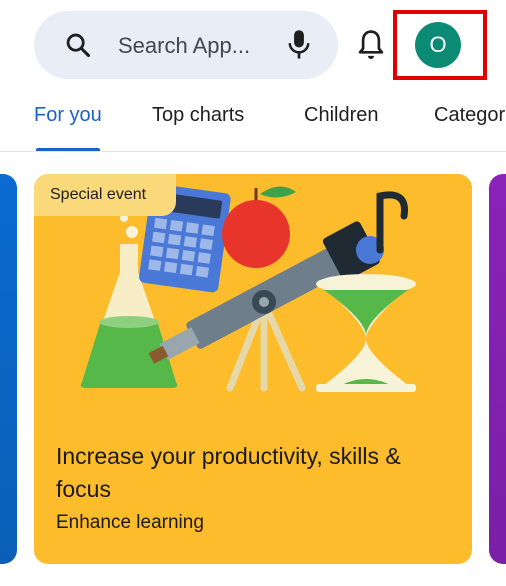 The image size is (506, 586). I want to click on tab-divider, so click(253, 151).